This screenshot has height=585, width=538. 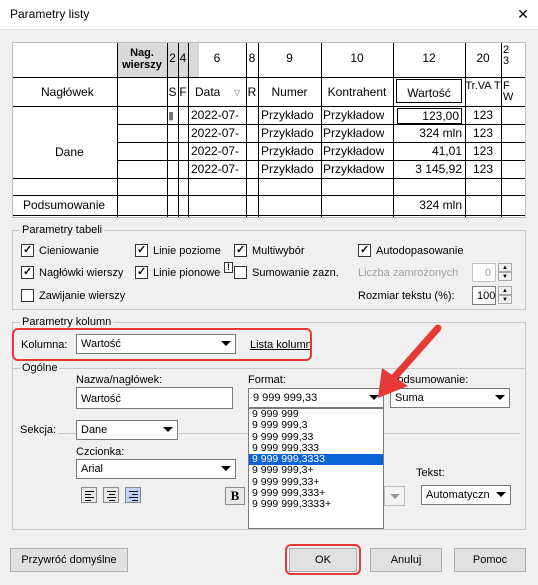 What do you see at coordinates (82, 296) in the screenshot?
I see `zawijanie-label: Zawijanie wierszy` at bounding box center [82, 296].